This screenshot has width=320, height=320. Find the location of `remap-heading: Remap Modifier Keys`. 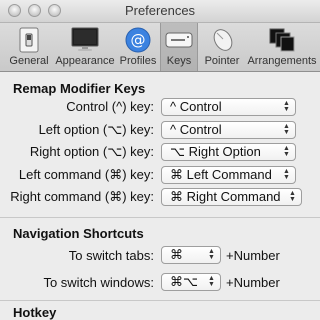

remap-heading: Remap Modifier Keys is located at coordinates (79, 88).